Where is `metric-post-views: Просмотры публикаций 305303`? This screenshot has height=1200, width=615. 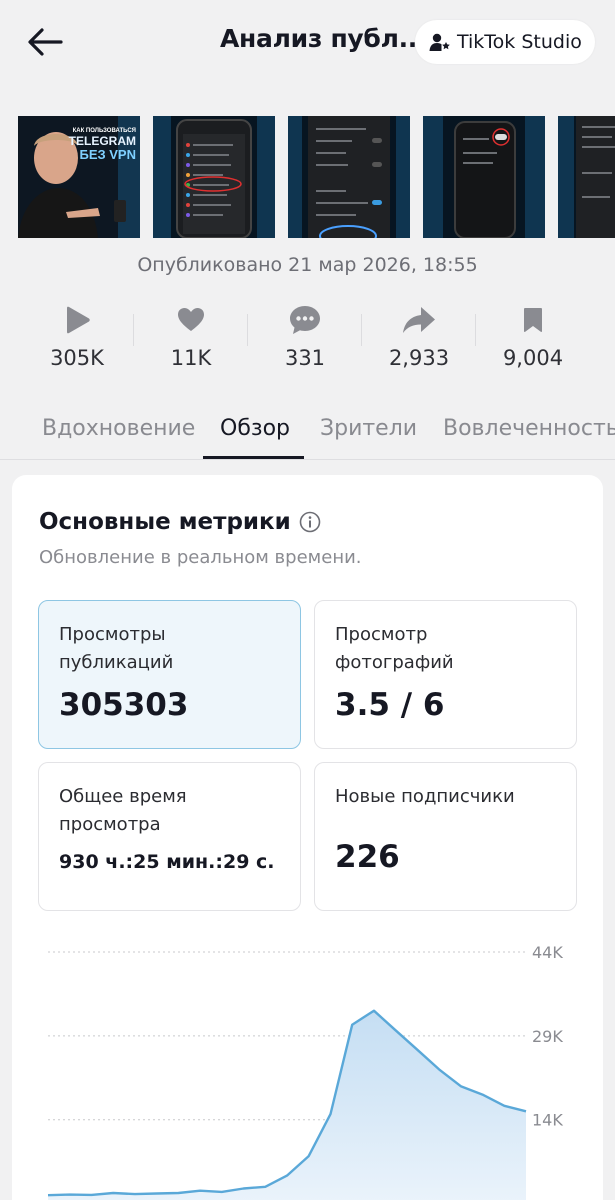
metric-post-views: Просмотры публикаций 305303 is located at coordinates (169, 674).